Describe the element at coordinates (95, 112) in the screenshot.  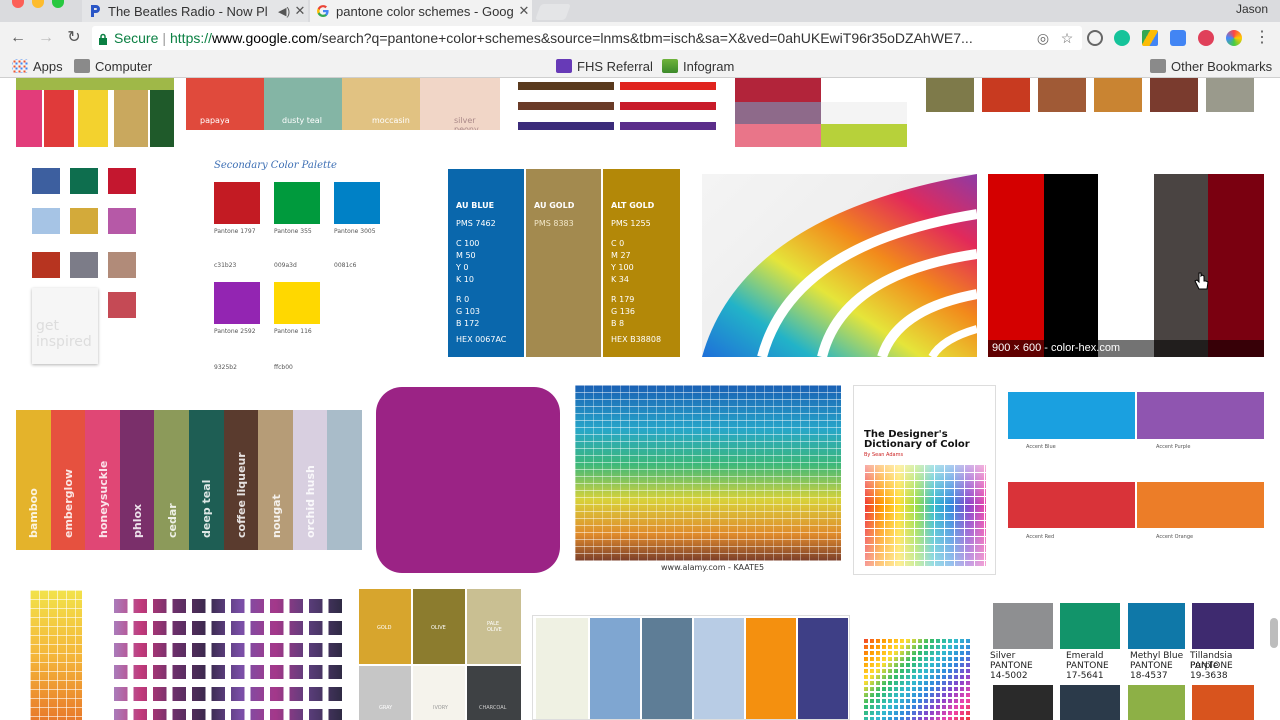
I see `image-result-swatches-yellow` at that location.